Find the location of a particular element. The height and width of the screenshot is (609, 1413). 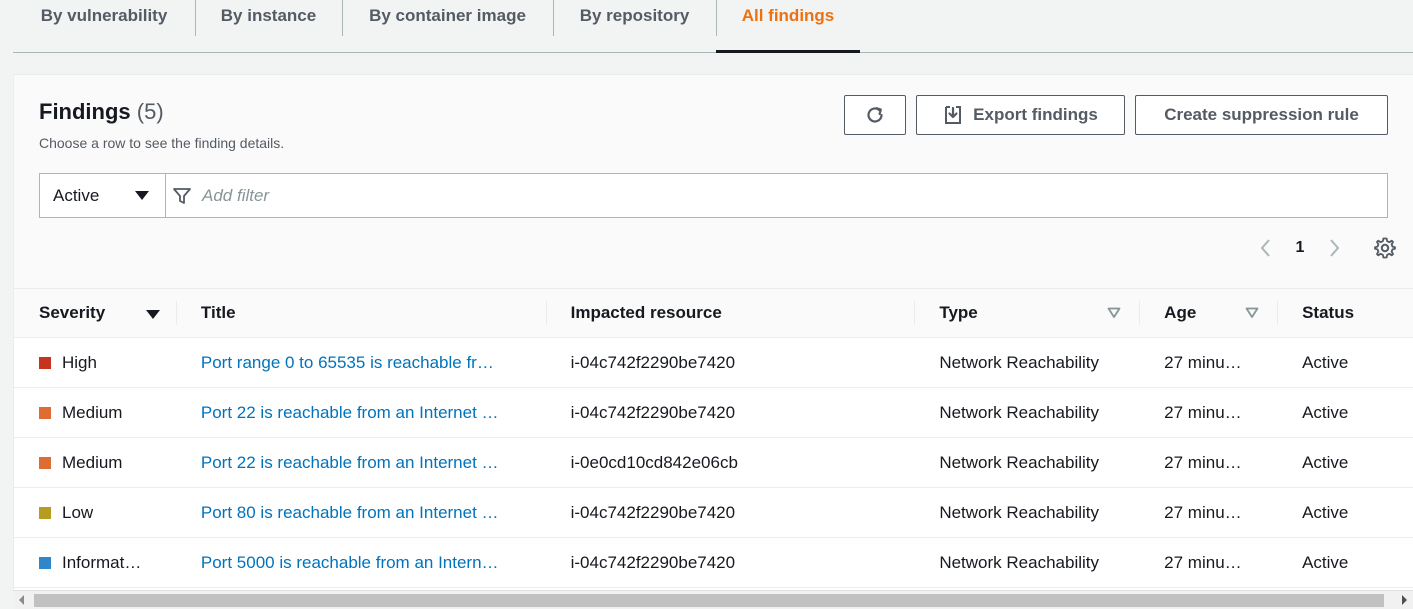

column-label: Age is located at coordinates (1180, 312).